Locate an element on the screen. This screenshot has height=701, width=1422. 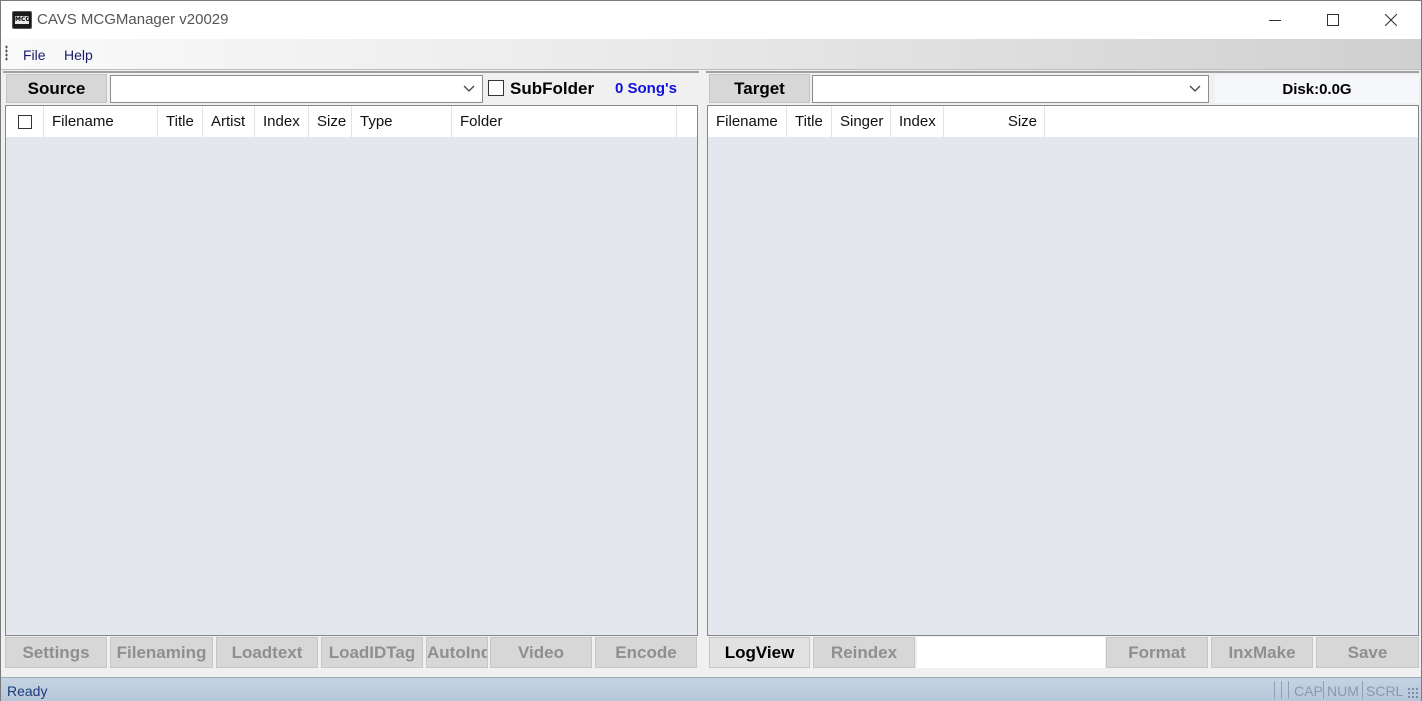
maximize-icon is located at coordinates (1333, 20).